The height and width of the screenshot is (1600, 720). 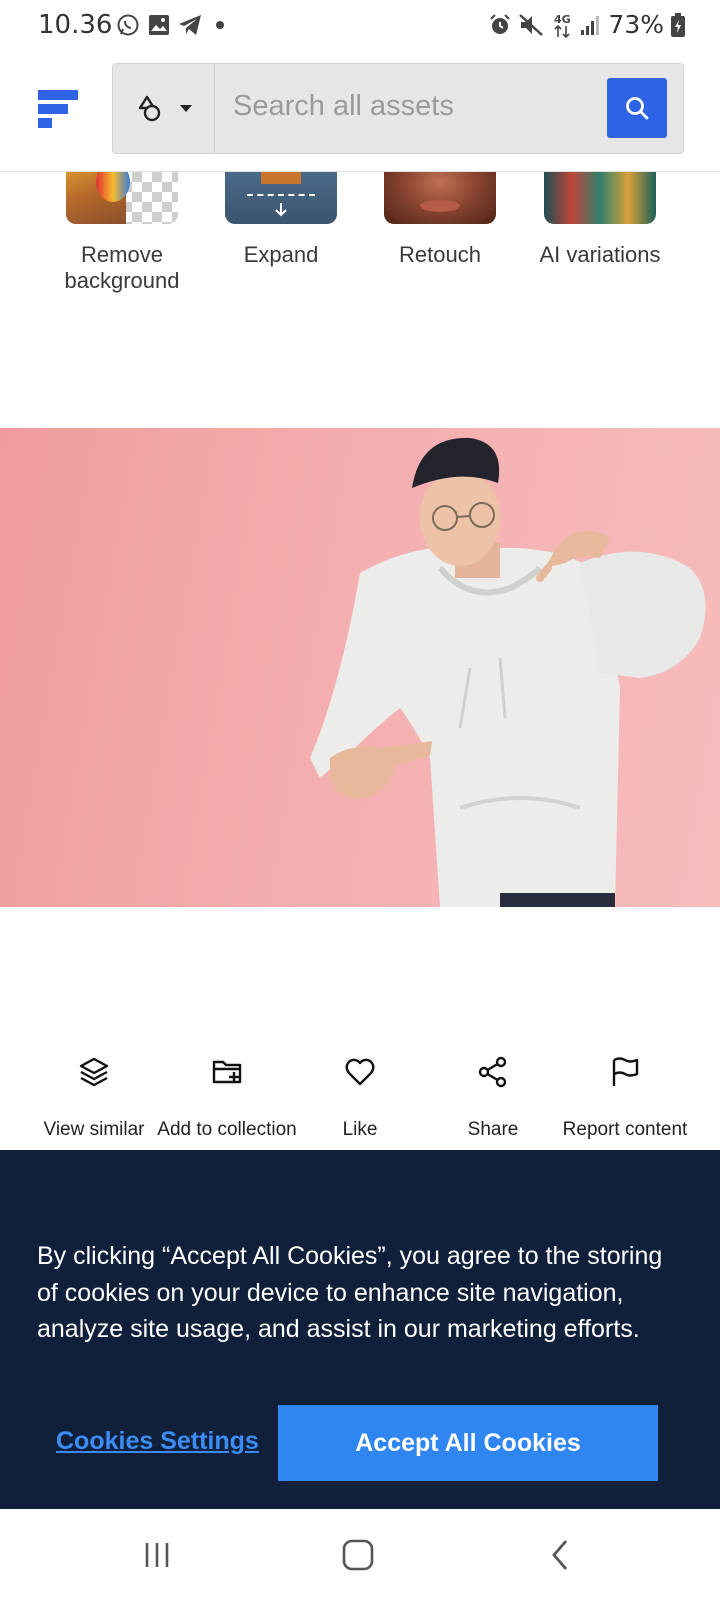 What do you see at coordinates (122, 198) in the screenshot?
I see `remove-background-thumbnail` at bounding box center [122, 198].